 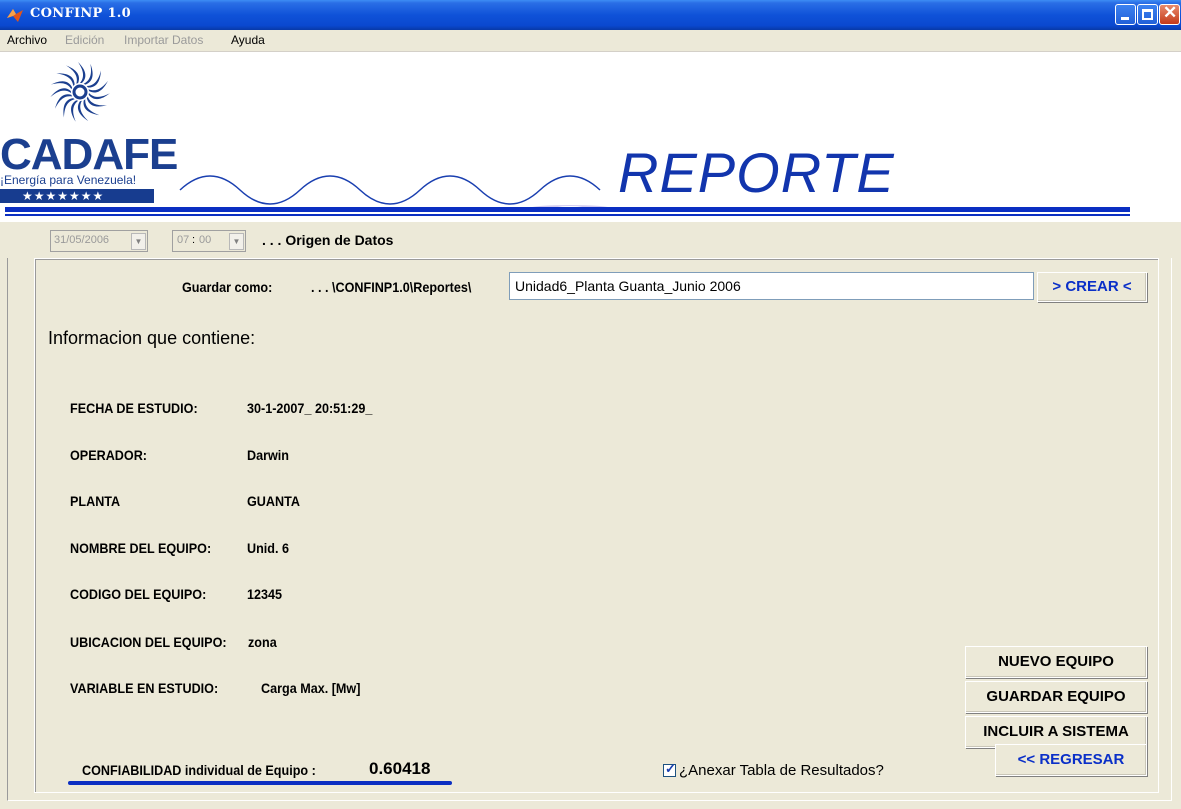 I want to click on title-bar: CONFINP 1.0 ✕, so click(x=590, y=15).